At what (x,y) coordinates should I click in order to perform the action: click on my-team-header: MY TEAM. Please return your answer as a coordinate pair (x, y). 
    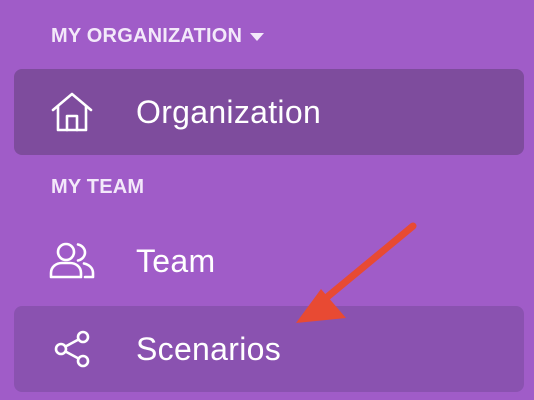
    Looking at the image, I should click on (97, 187).